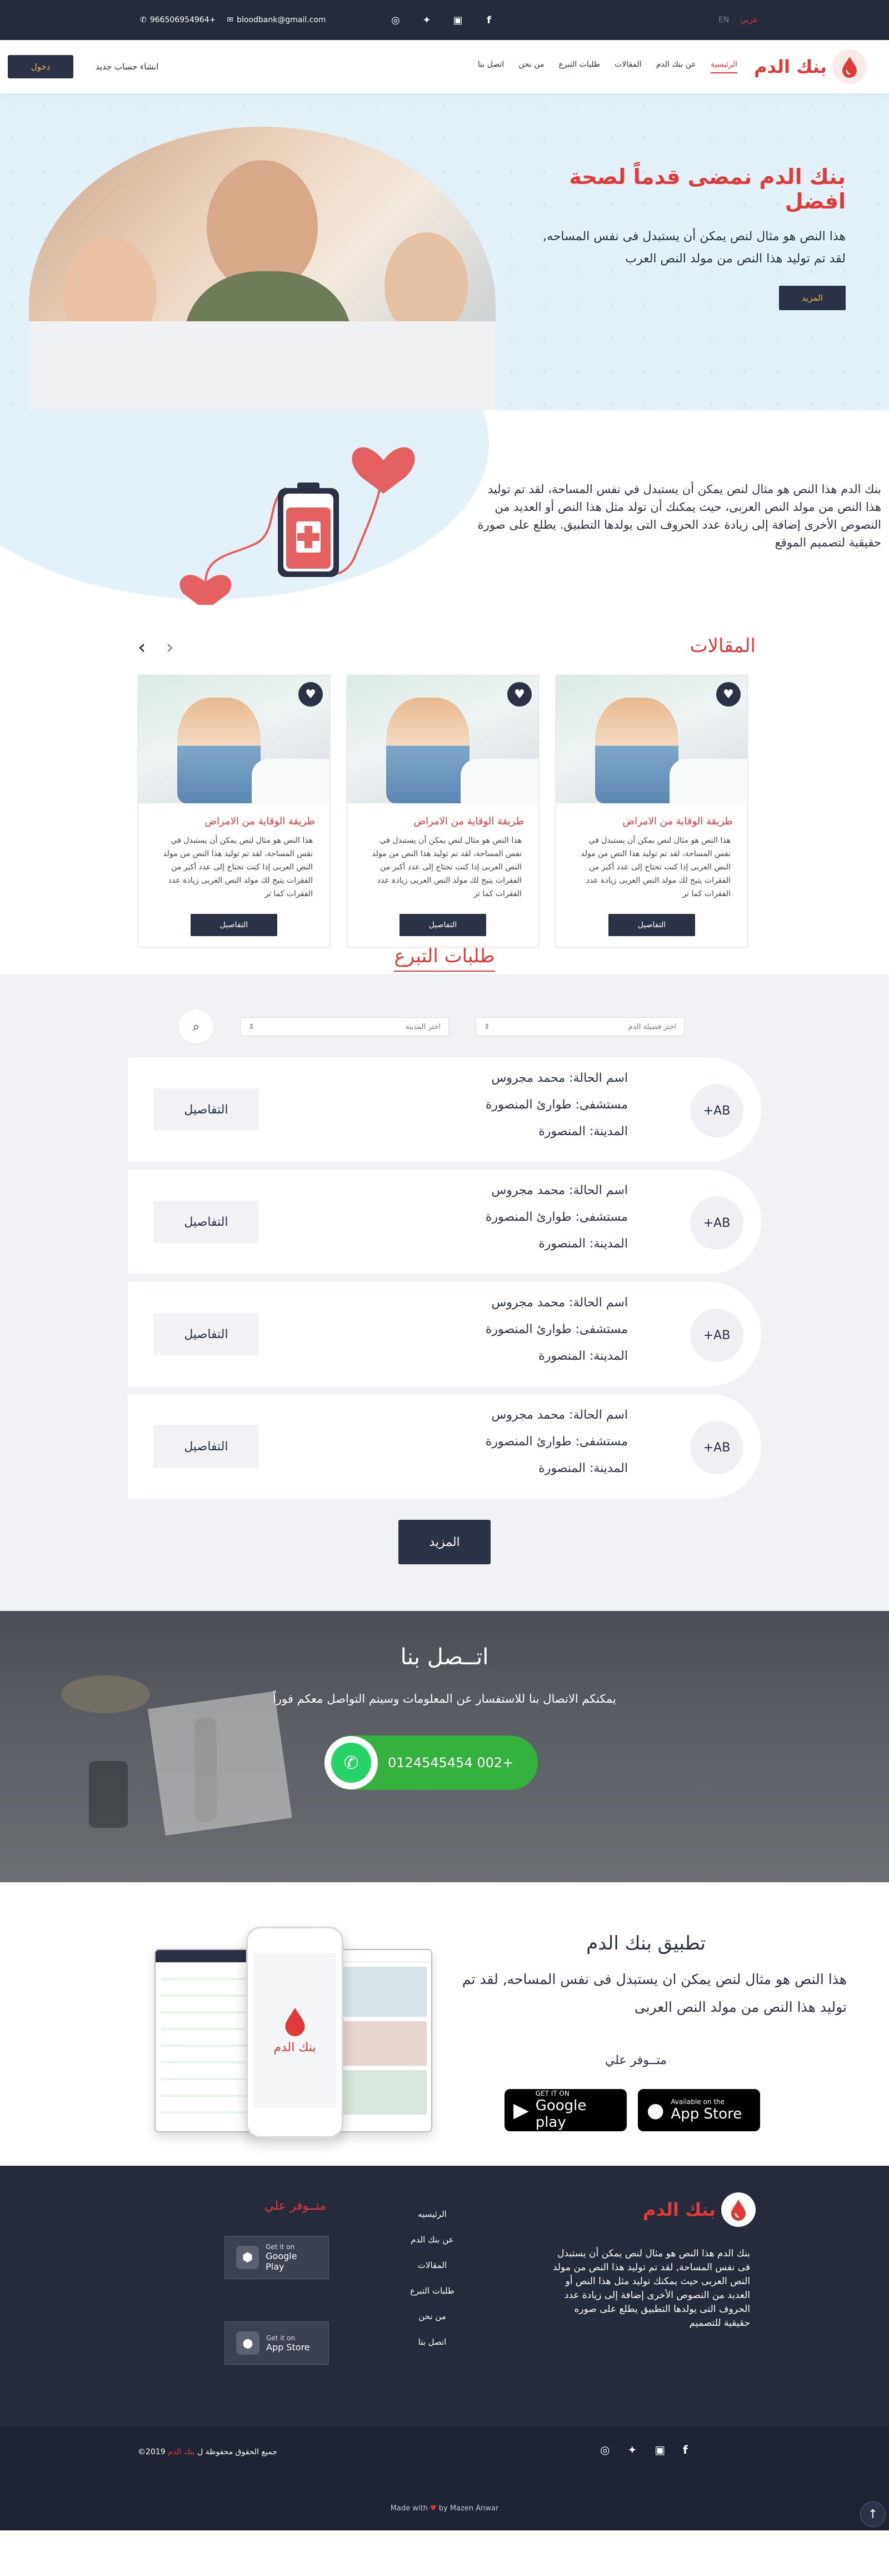 Image resolution: width=889 pixels, height=2576 pixels. Describe the element at coordinates (707, 189) in the screenshot. I see `hero-title: بنك الدم نمضى قدماً لصحة افضل` at that location.